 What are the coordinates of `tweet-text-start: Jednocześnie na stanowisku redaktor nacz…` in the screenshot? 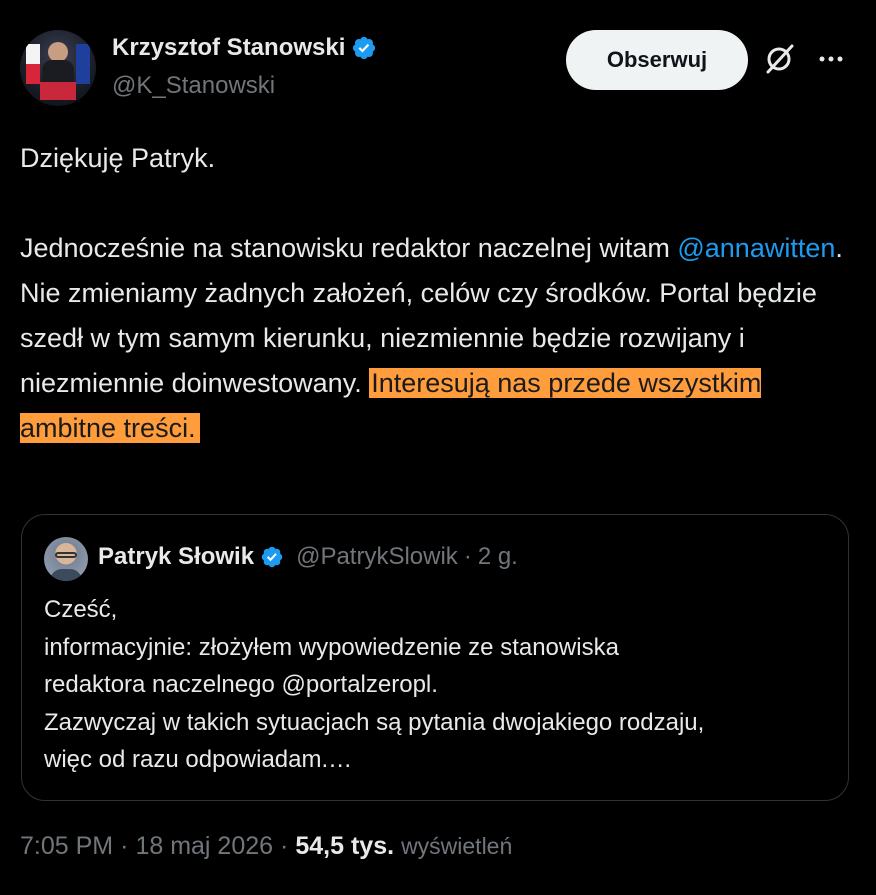 It's located at (349, 248).